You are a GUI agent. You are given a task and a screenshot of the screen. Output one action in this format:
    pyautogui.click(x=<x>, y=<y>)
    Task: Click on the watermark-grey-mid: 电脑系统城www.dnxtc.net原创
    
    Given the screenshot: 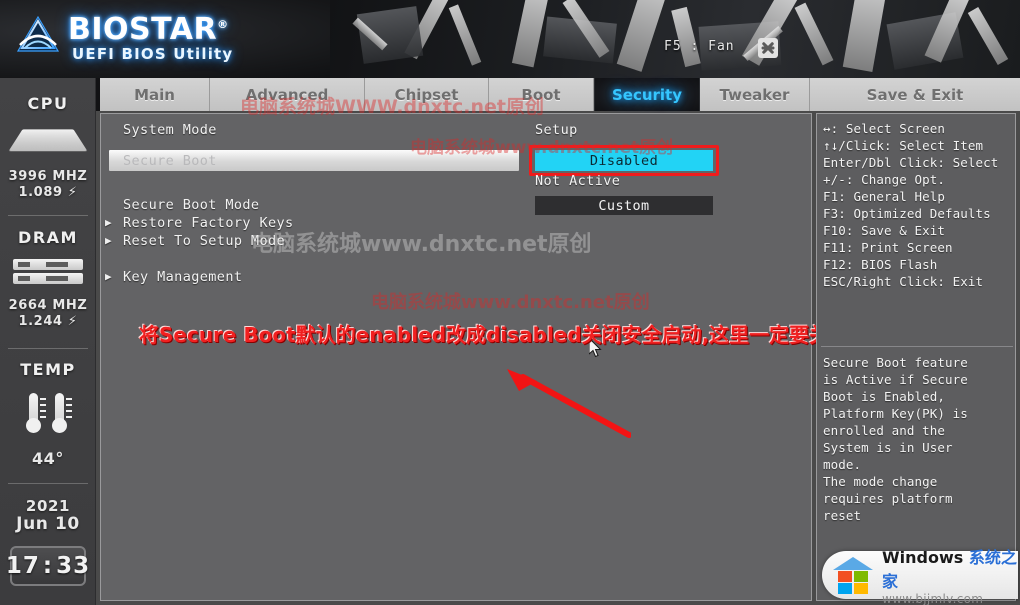 What is the action you would take?
    pyautogui.click(x=421, y=244)
    